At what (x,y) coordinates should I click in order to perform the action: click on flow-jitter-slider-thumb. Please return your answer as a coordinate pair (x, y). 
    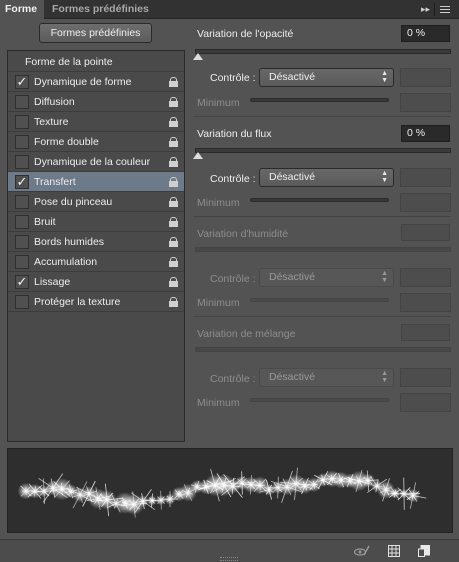
    Looking at the image, I should click on (198, 155).